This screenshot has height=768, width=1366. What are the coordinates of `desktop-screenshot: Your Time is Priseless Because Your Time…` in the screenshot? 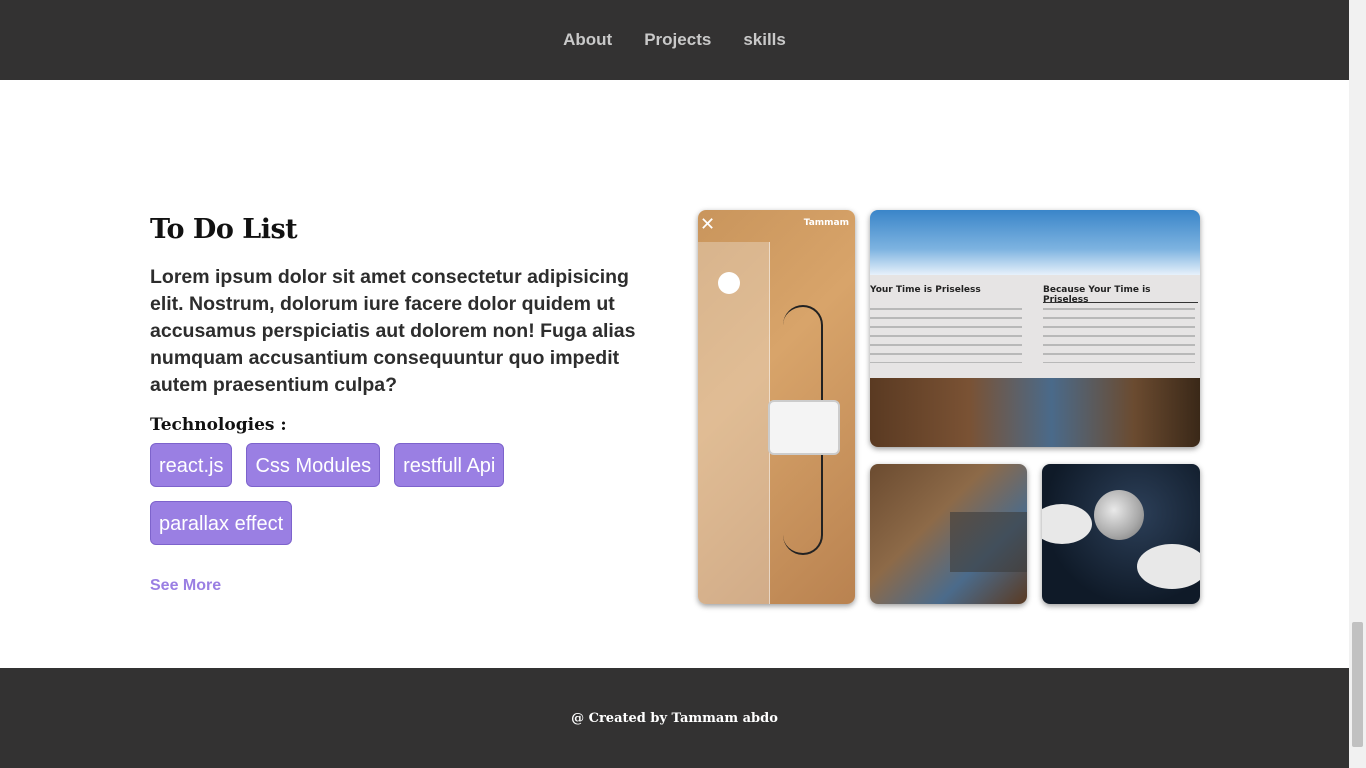 It's located at (1035, 328).